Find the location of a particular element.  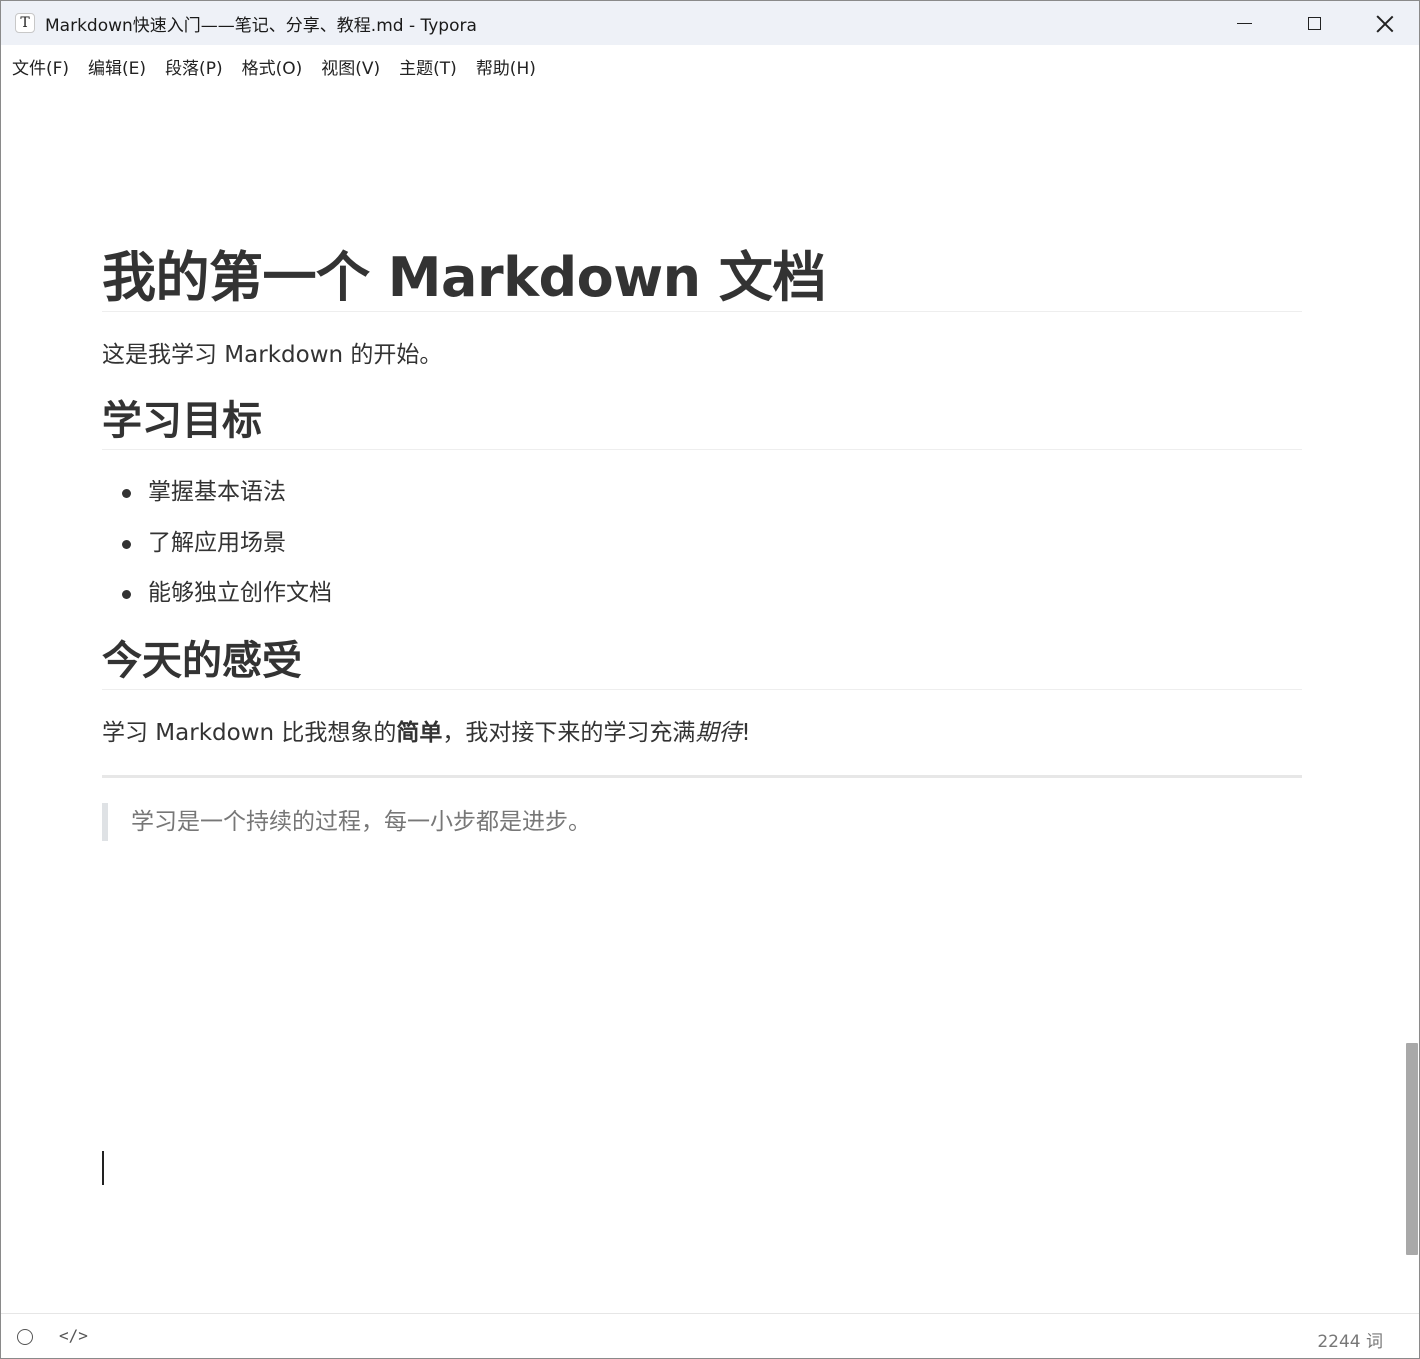

heading-learning-goals: 学习目标 is located at coordinates (702, 421).